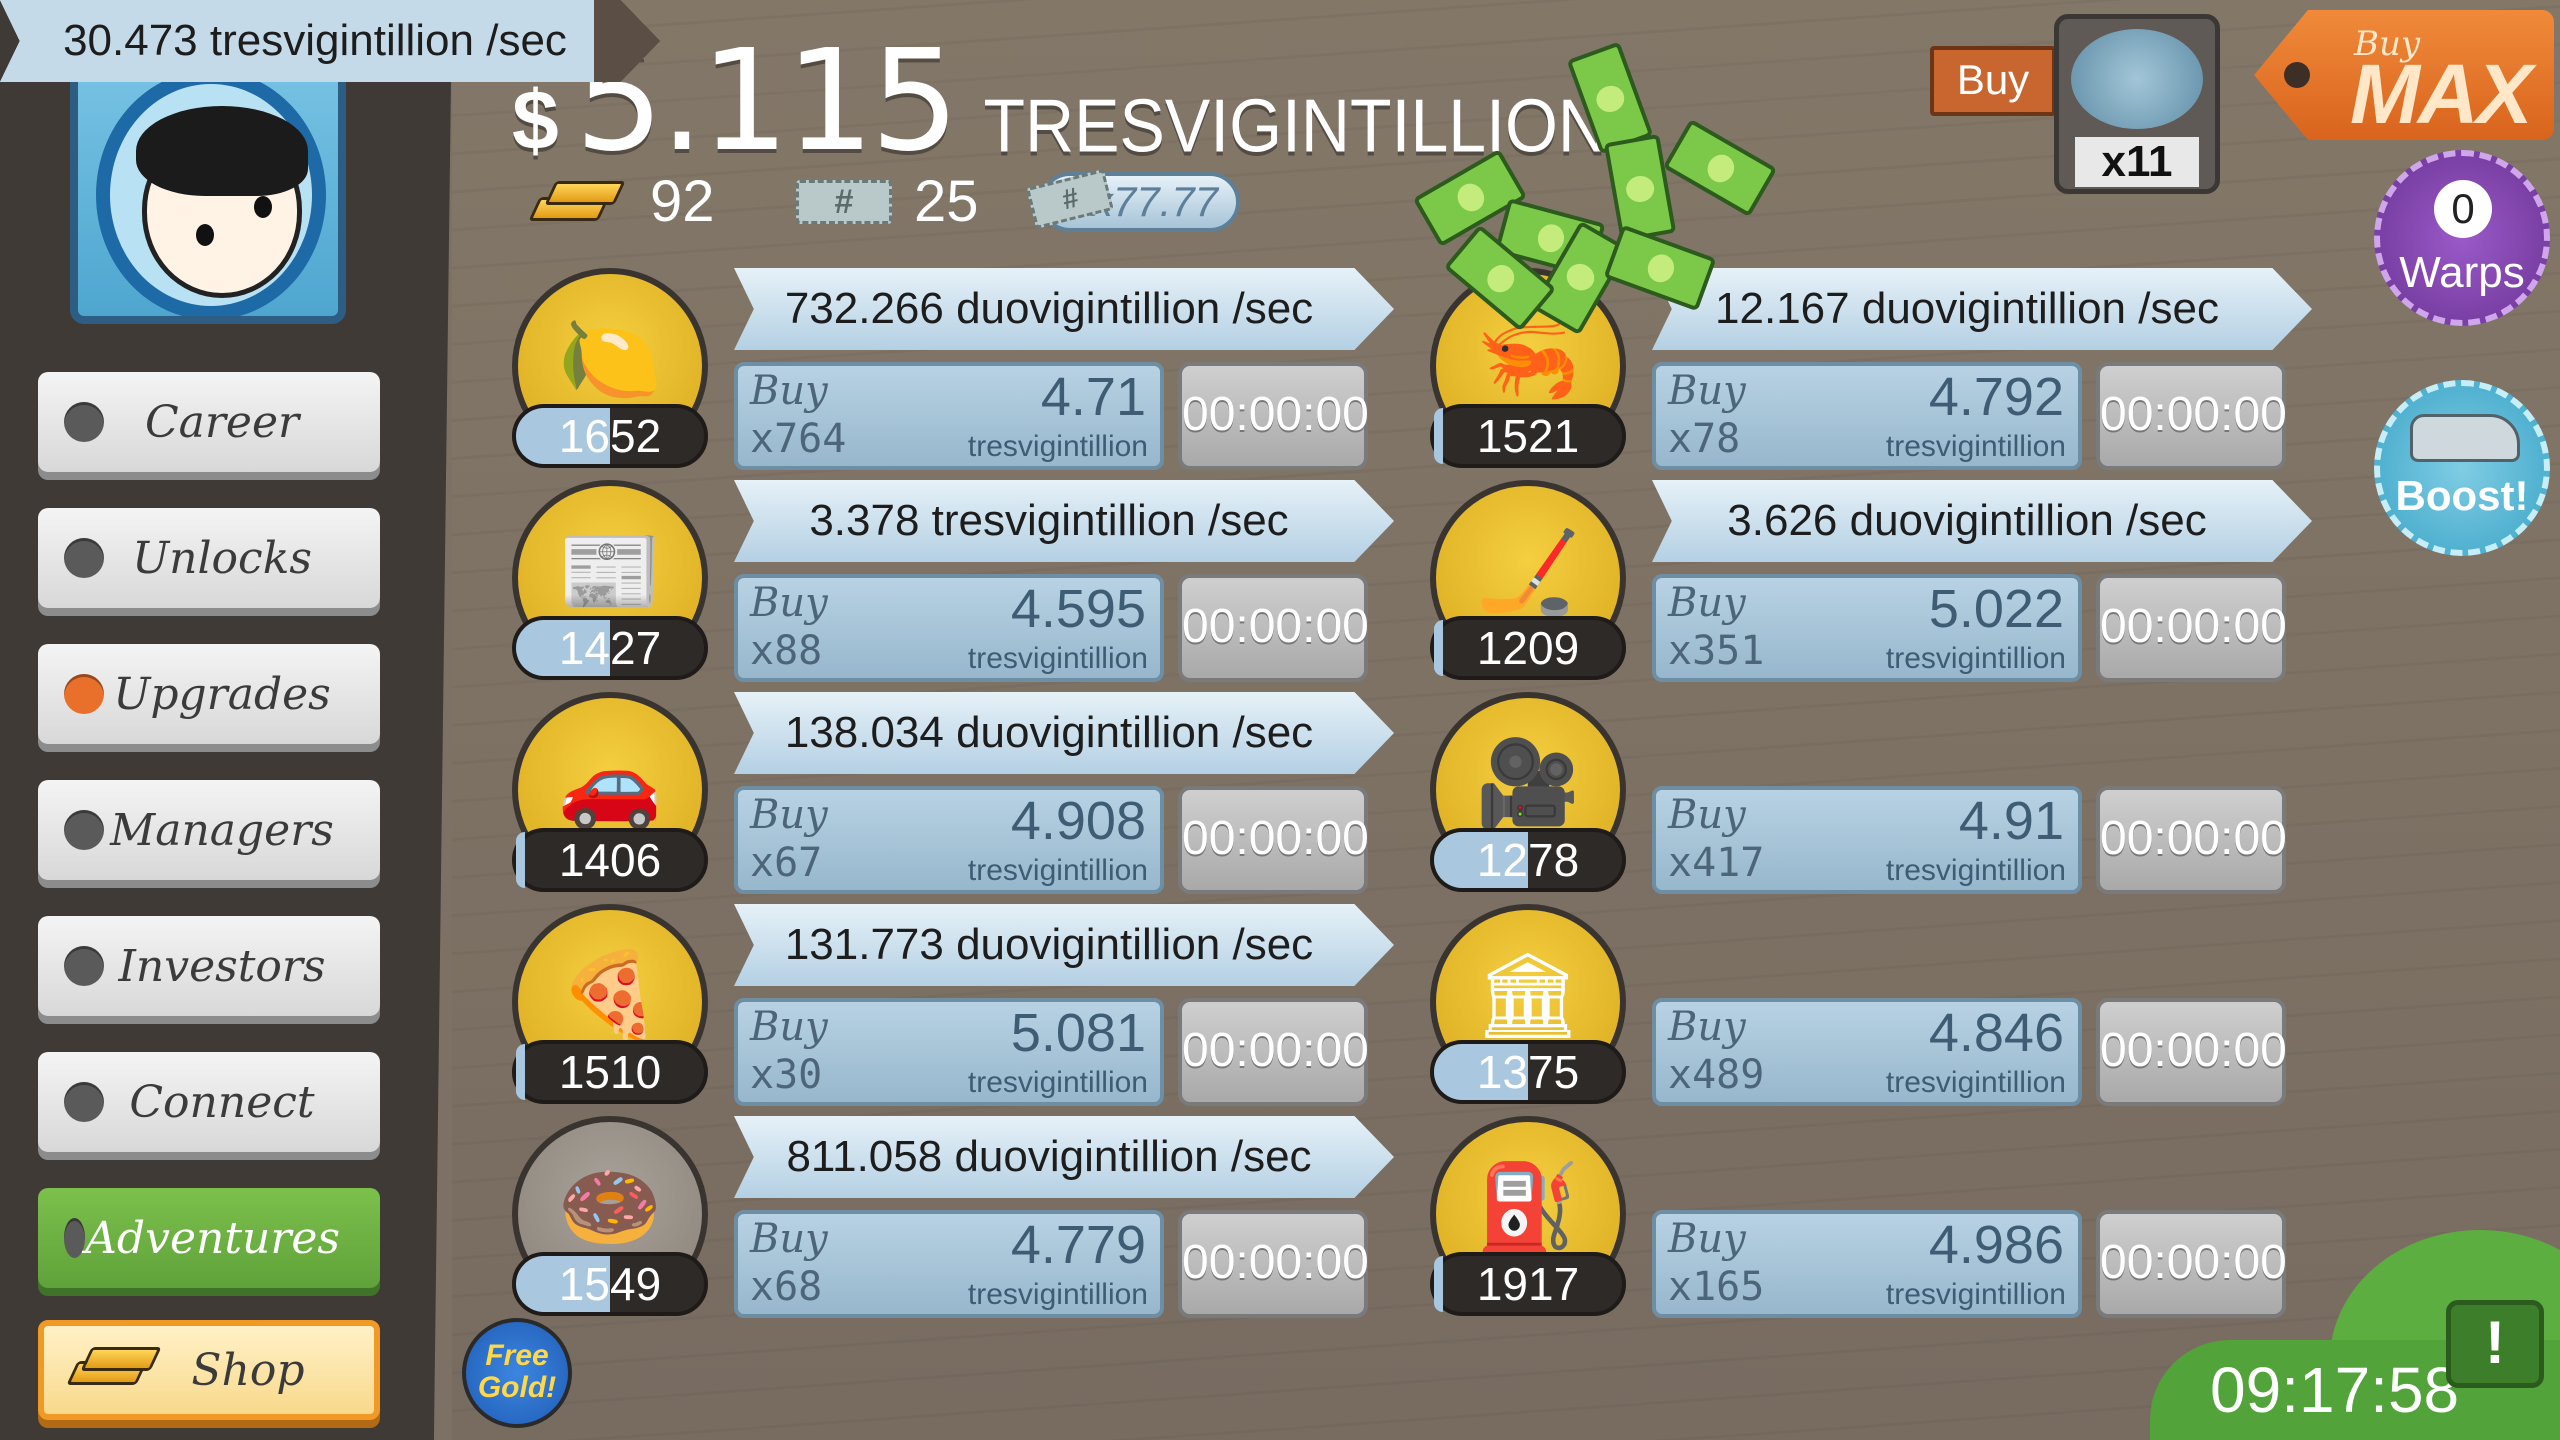  I want to click on megabucks-count: 25, so click(946, 201).